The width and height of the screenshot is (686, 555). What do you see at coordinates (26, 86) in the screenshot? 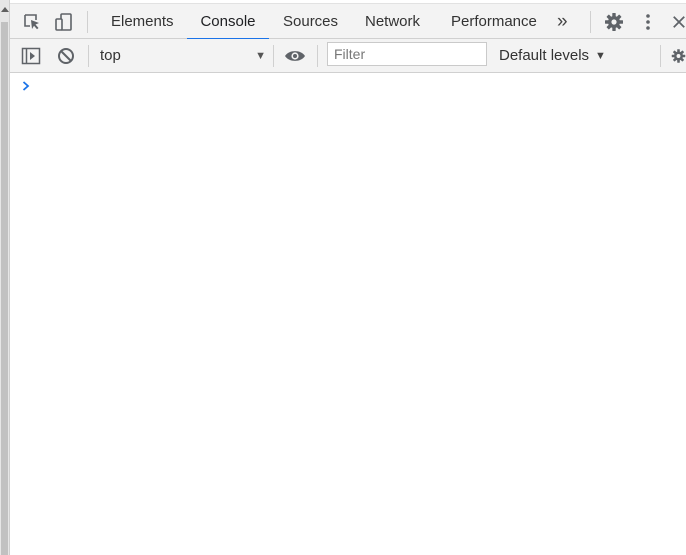
I see `chevron-right-icon` at bounding box center [26, 86].